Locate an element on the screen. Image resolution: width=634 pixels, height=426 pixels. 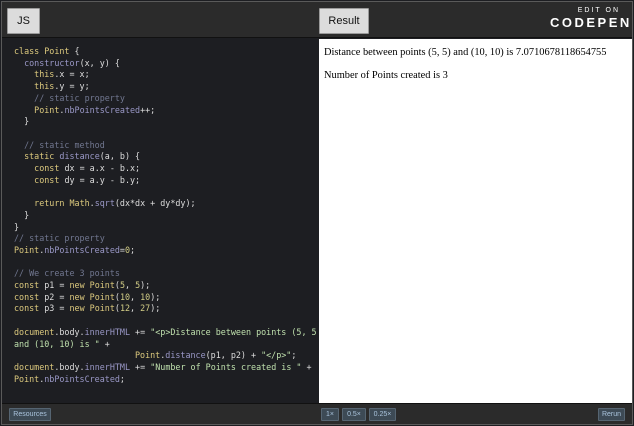
code-token: class is located at coordinates (27, 51).